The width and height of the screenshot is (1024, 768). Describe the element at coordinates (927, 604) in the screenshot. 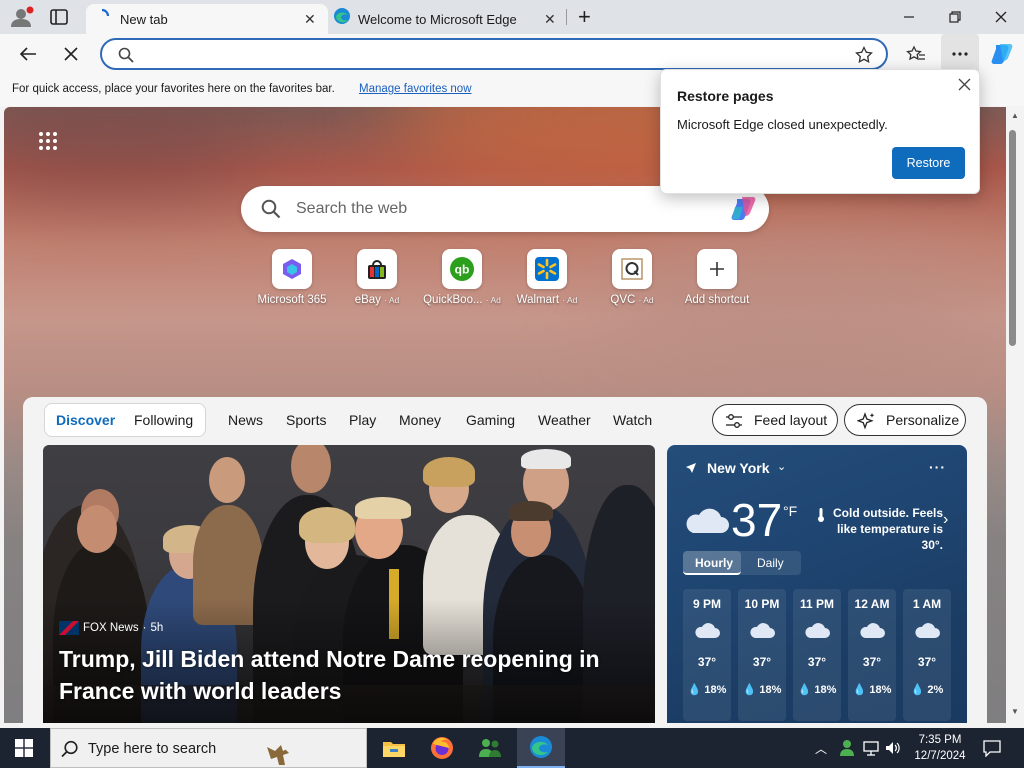

I see `hour-label: 1 AM` at that location.